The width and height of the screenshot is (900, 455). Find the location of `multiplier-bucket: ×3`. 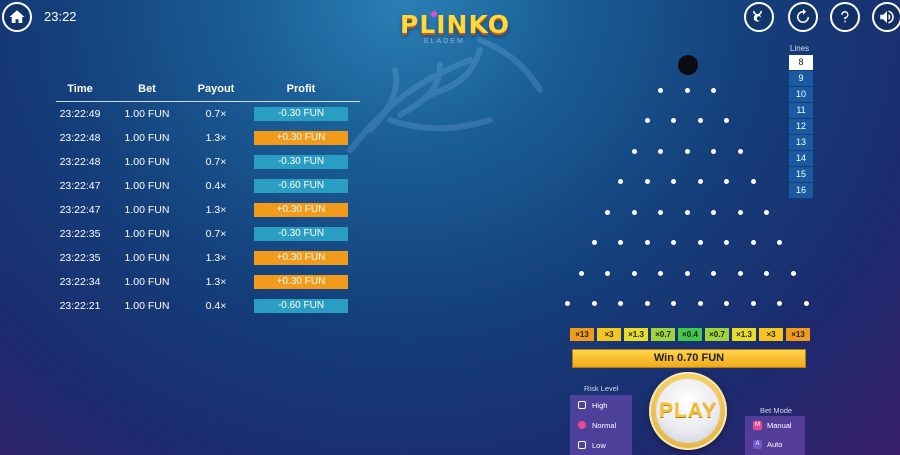

multiplier-bucket: ×3 is located at coordinates (609, 334).